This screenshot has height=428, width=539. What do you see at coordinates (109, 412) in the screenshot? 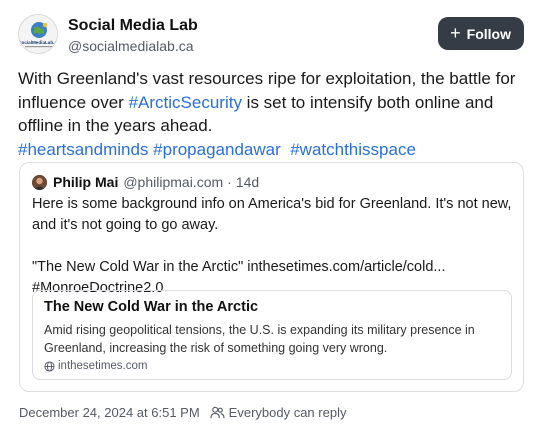
I see `post-timestamp: December 24, 2024 at 6:51 PM` at bounding box center [109, 412].